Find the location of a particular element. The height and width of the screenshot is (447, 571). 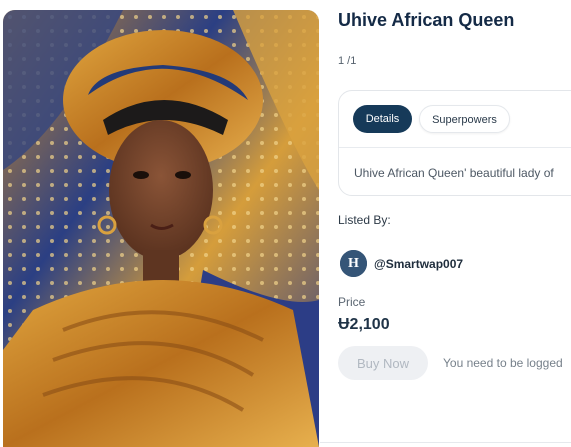

avatar-logo-icon: H is located at coordinates (353, 263).